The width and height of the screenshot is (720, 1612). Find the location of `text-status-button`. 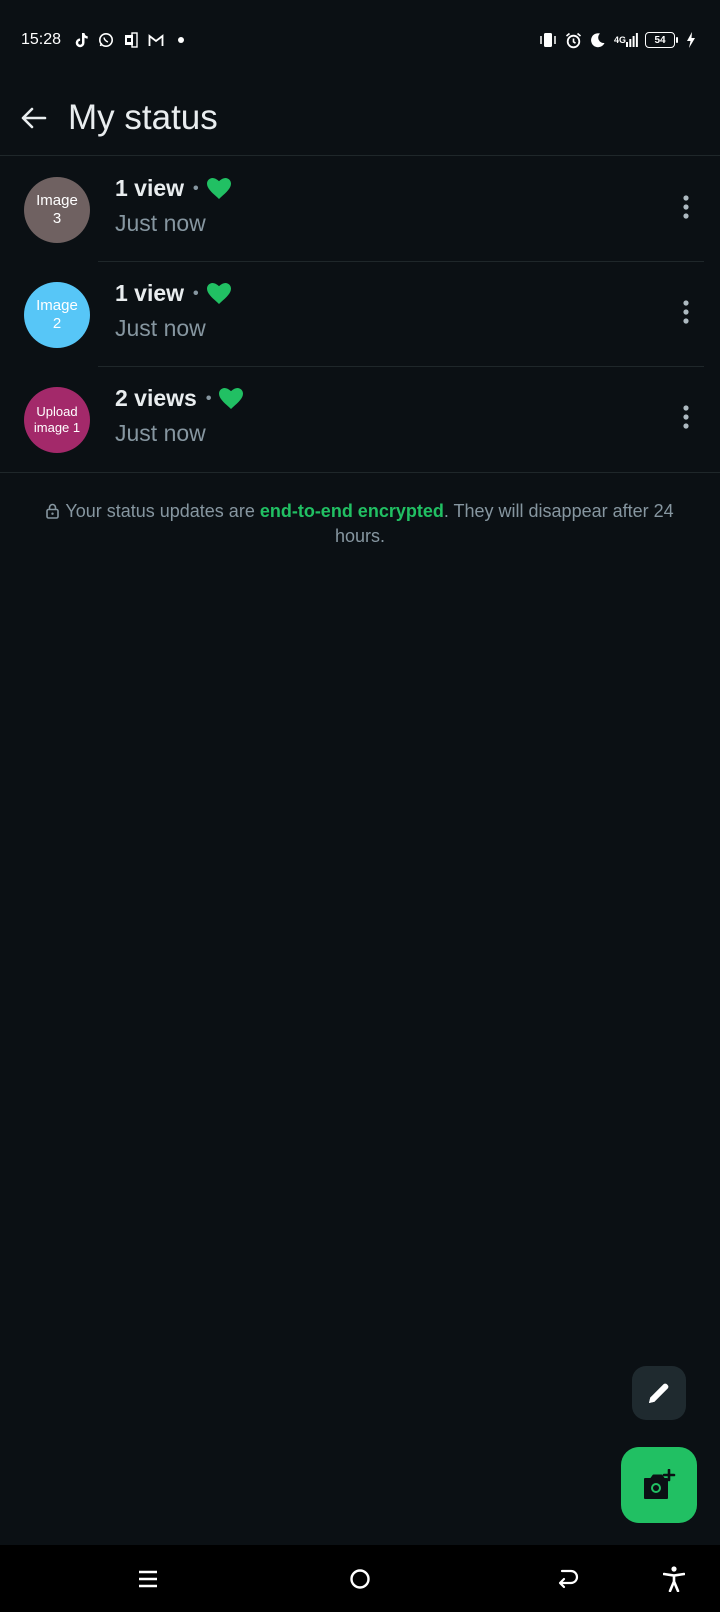

text-status-button is located at coordinates (659, 1393).